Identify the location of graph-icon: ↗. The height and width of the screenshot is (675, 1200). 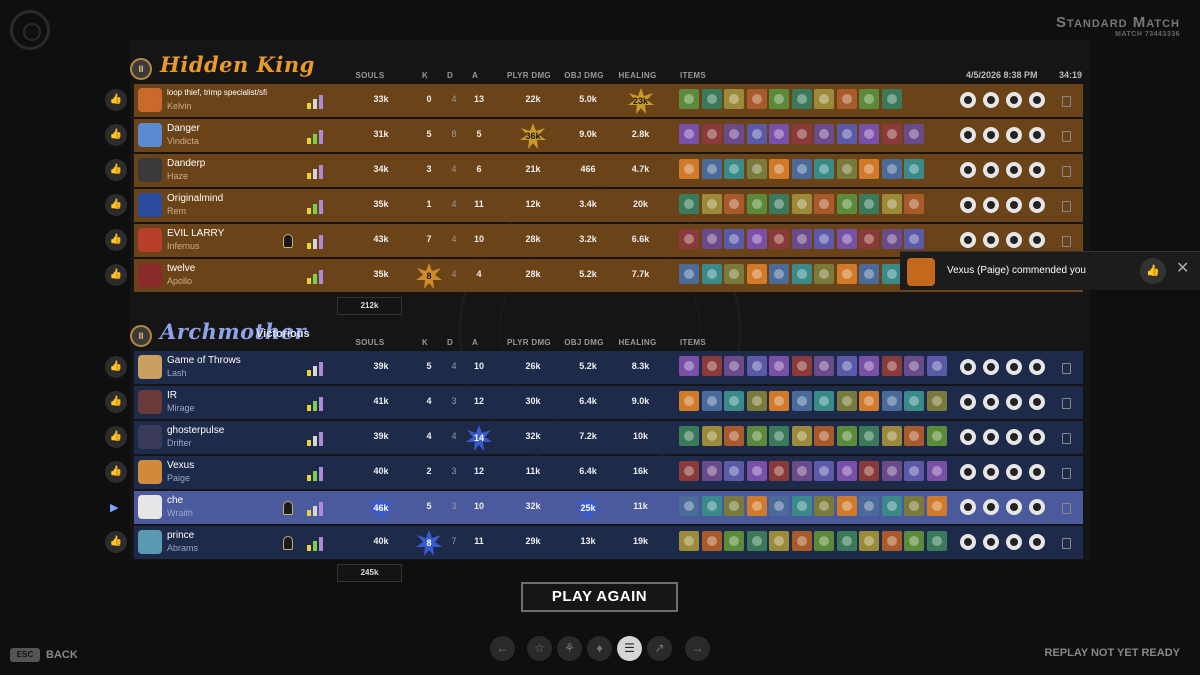
(659, 648).